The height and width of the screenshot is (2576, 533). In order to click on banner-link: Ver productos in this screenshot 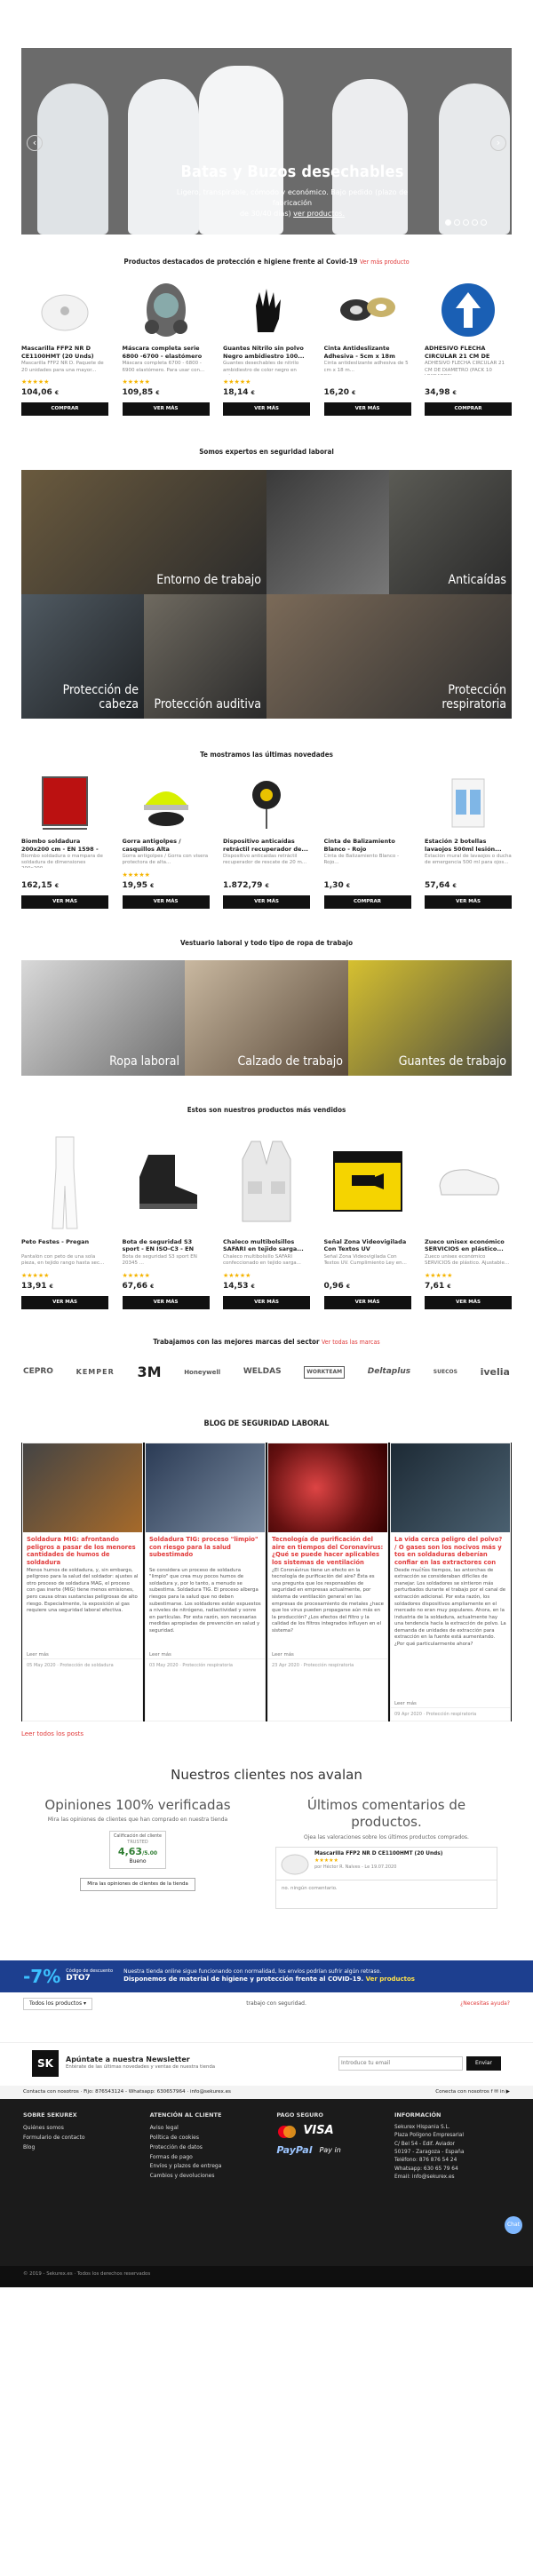, I will do `click(390, 1979)`.